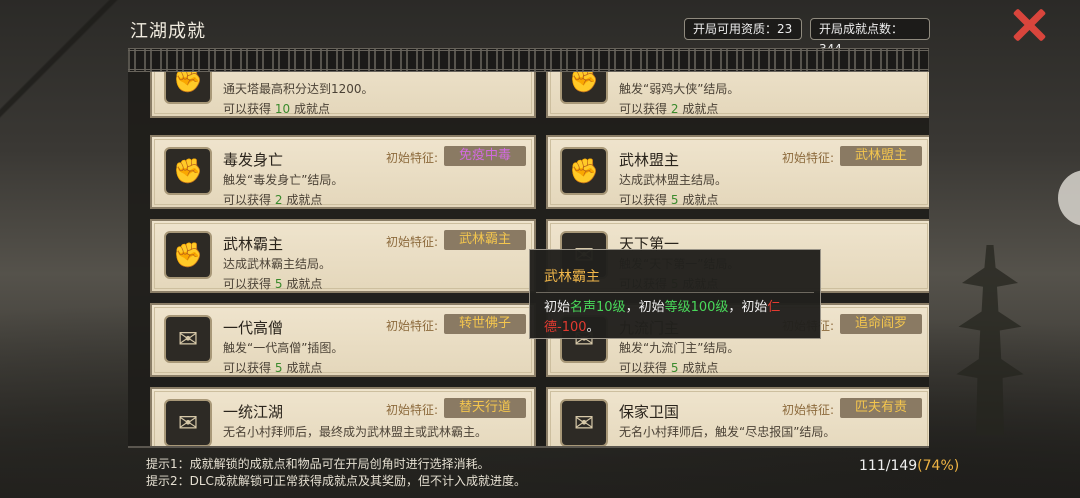  I want to click on achievement-card: ✊ 毒发身亡触发“毒发身亡”结局。 可以获得 2 成就点 初始特征: 免疫中毒, so click(343, 172).